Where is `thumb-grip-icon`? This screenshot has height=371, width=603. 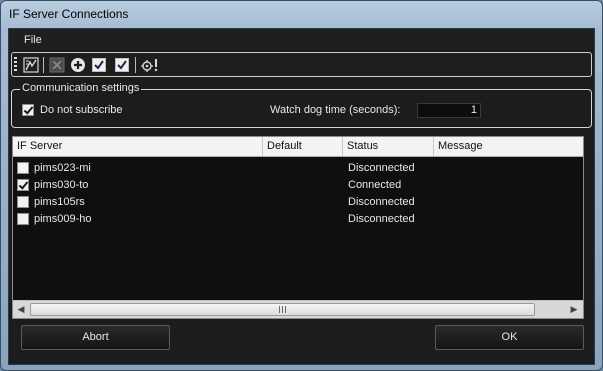
thumb-grip-icon is located at coordinates (282, 309).